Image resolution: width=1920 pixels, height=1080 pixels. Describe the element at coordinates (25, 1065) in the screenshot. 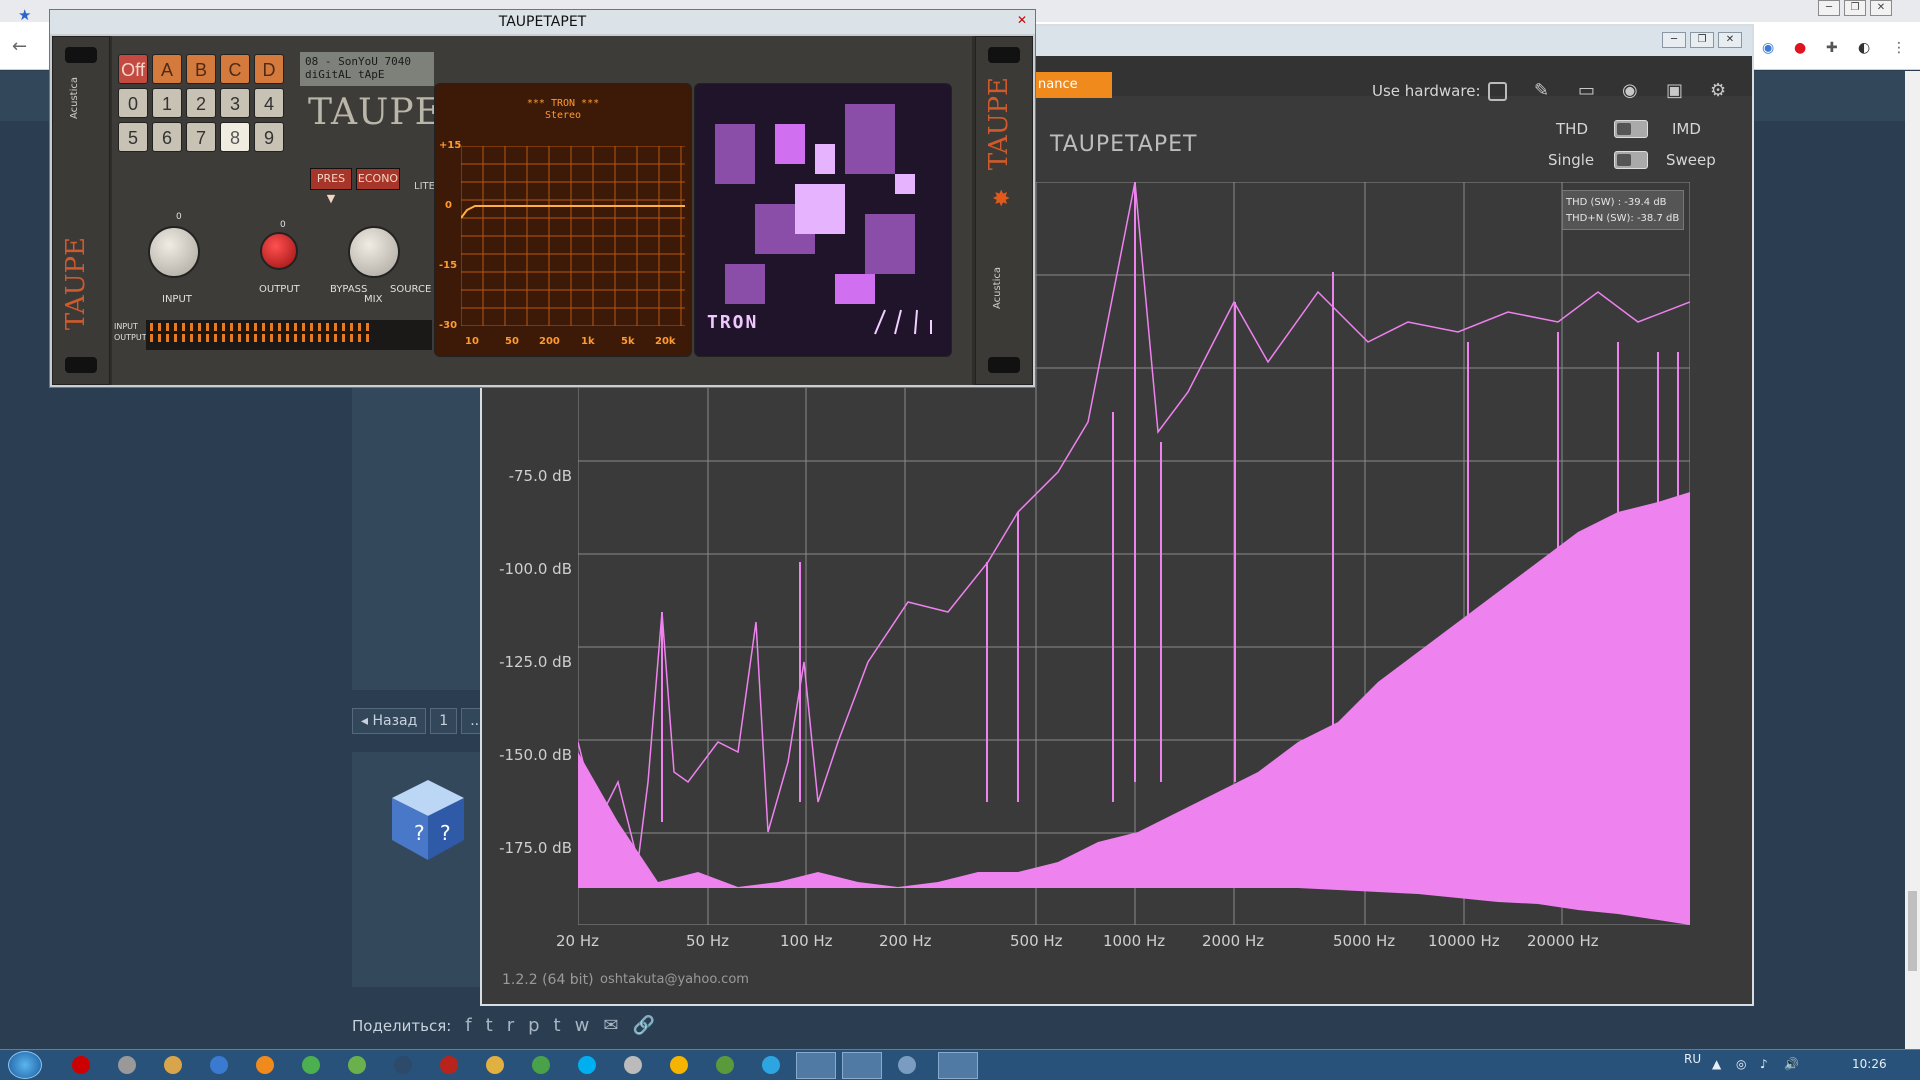

I see `start-button` at that location.